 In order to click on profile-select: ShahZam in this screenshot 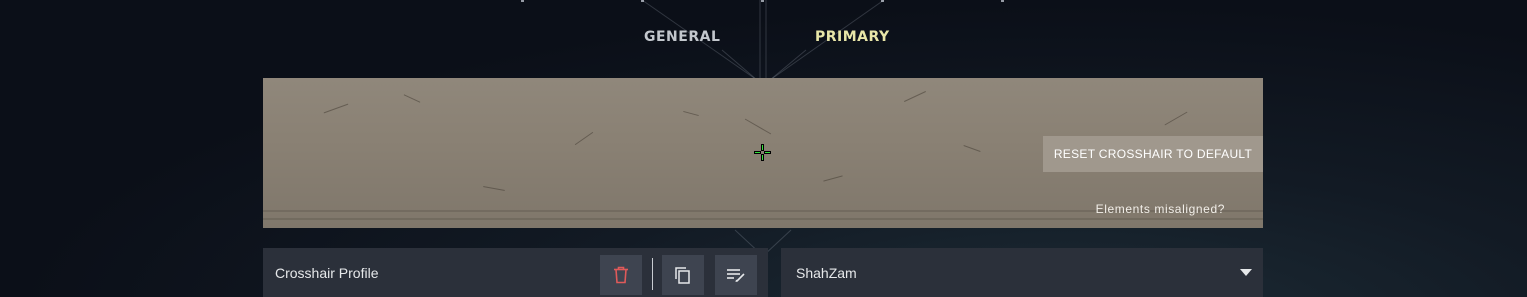, I will do `click(1022, 272)`.